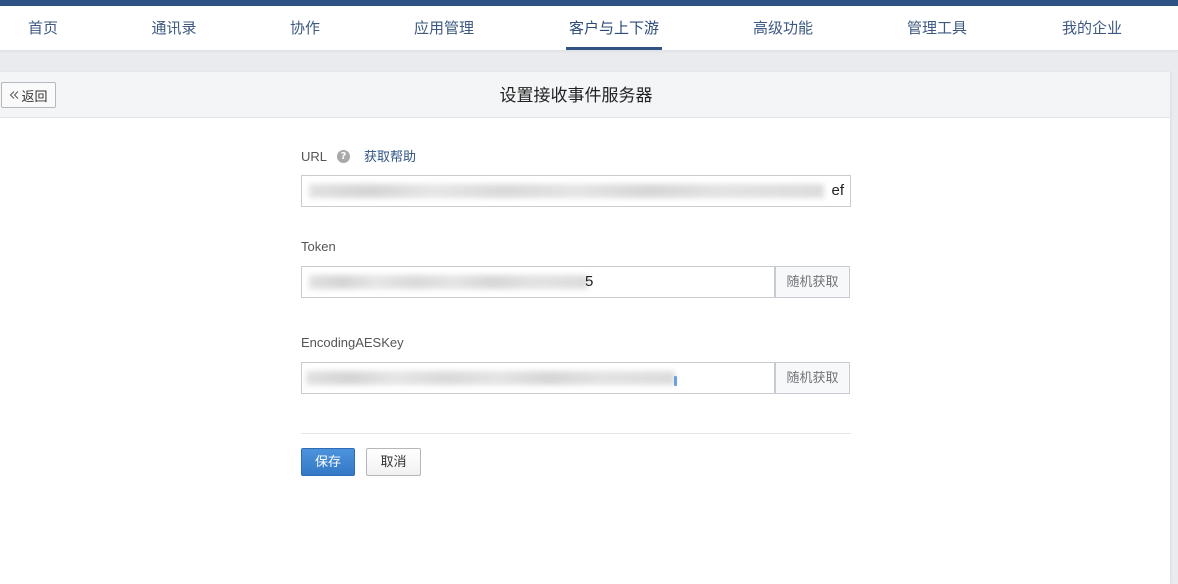 The height and width of the screenshot is (584, 1178). Describe the element at coordinates (14, 95) in the screenshot. I see `double-chevron-left-icon` at that location.